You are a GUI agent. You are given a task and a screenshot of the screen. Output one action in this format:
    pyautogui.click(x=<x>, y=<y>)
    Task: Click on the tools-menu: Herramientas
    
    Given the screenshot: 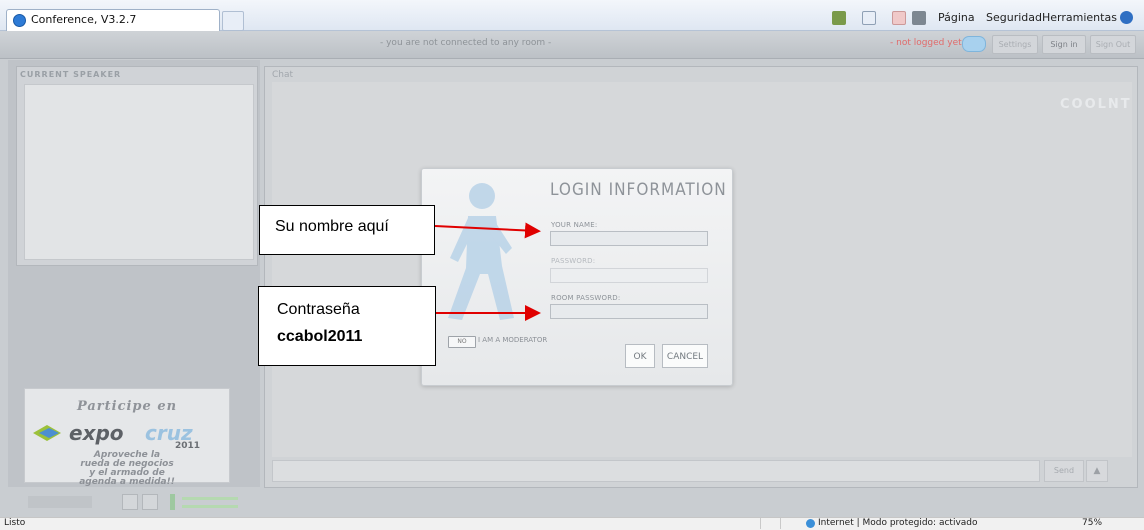 What is the action you would take?
    pyautogui.click(x=1079, y=17)
    